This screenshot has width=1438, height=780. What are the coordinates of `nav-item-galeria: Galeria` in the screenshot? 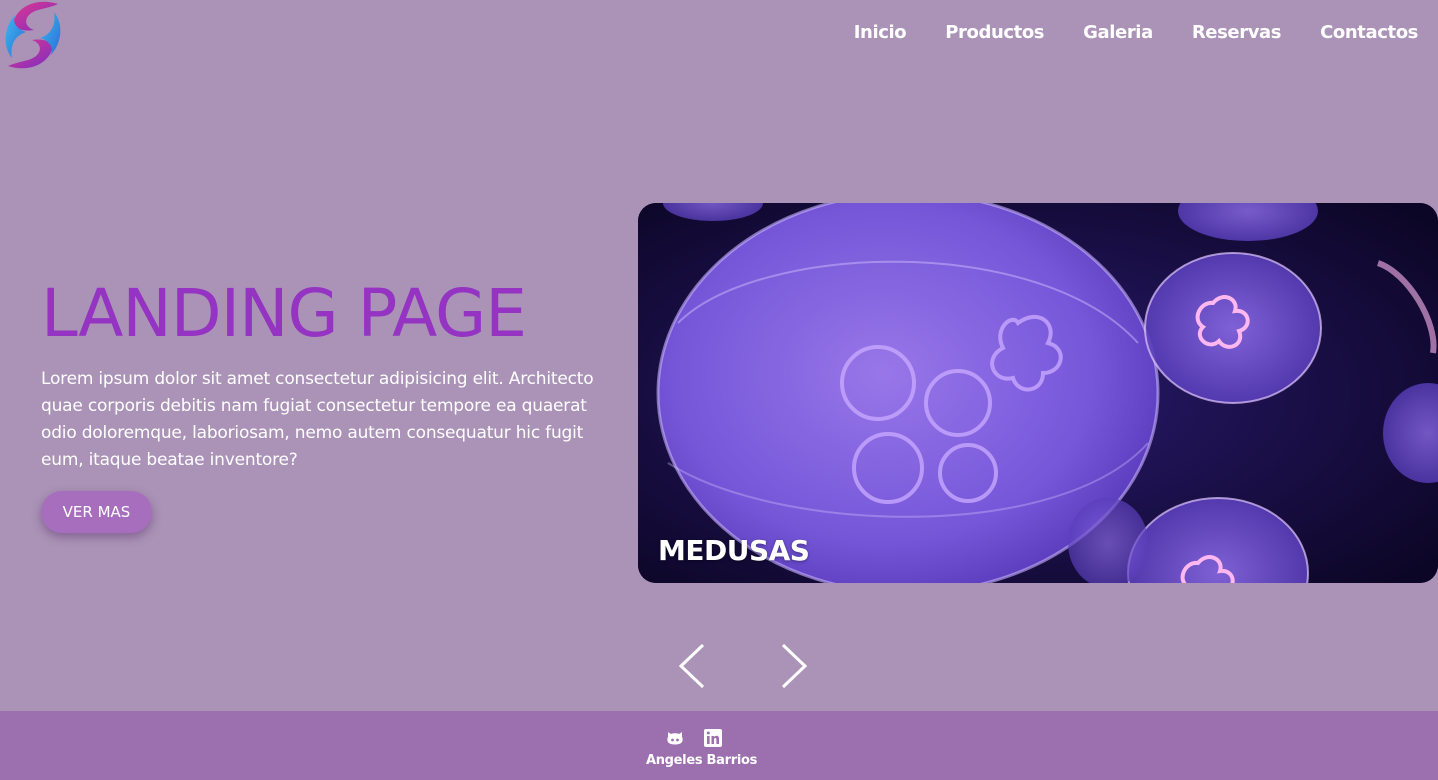 It's located at (1118, 33).